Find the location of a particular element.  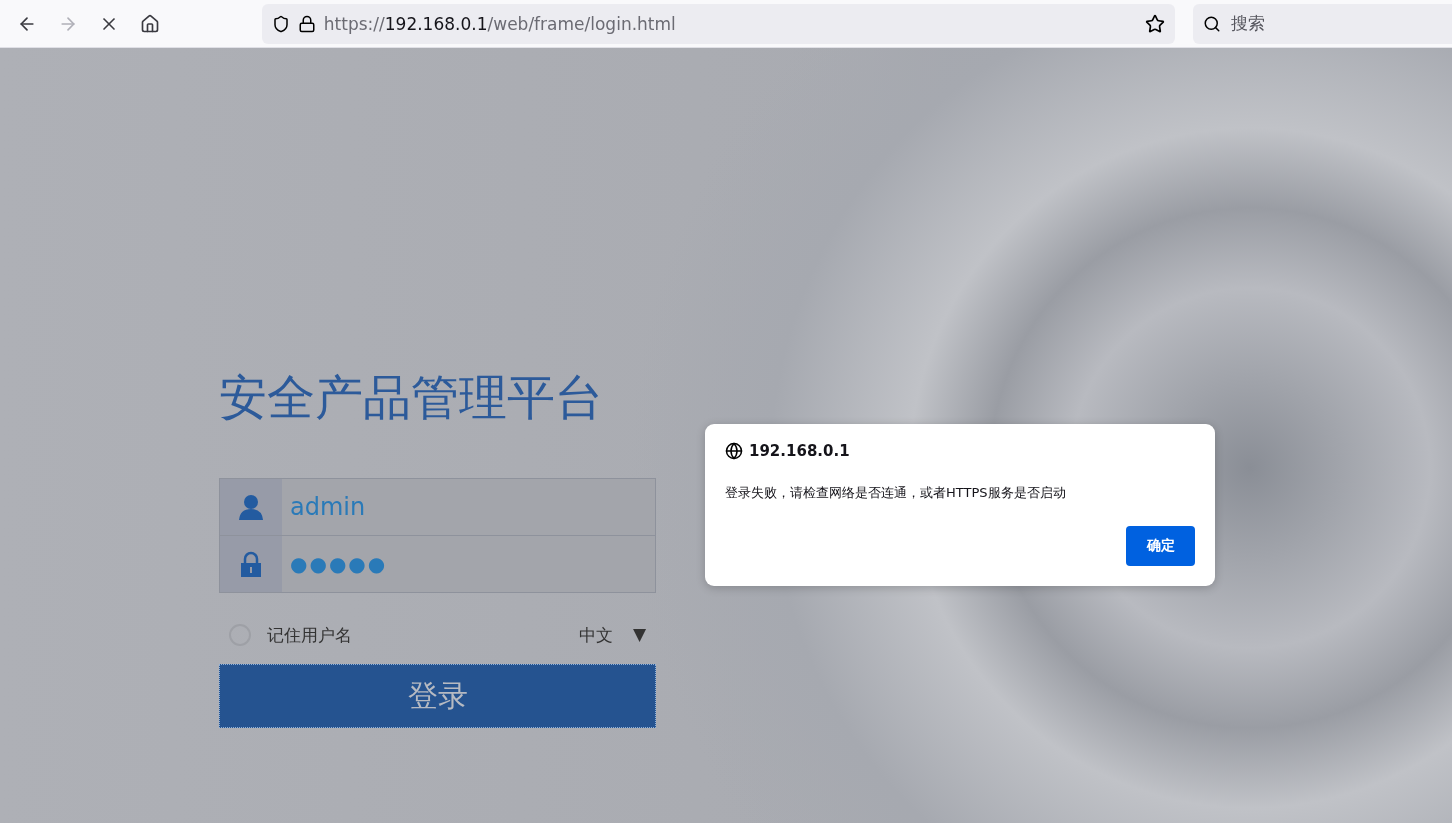

address-bar: https://192.168.0.1/web/frame/login.html is located at coordinates (718, 23).